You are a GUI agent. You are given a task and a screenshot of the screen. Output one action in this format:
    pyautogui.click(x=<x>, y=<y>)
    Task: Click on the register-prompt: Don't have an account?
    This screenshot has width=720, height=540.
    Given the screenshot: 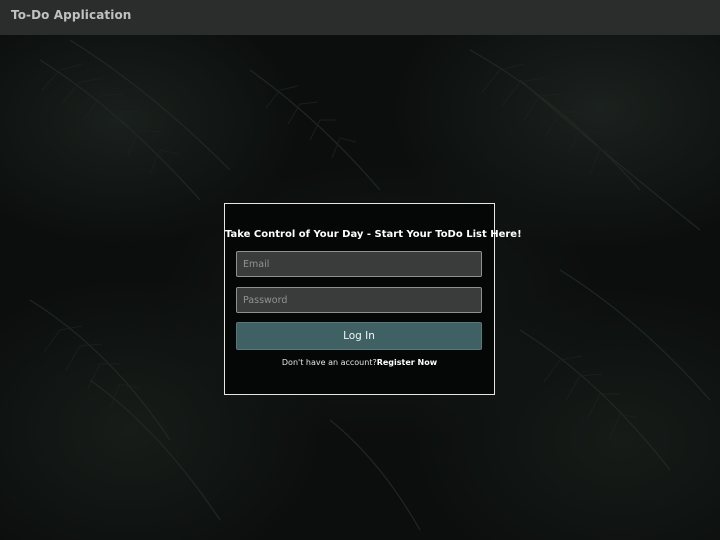 What is the action you would take?
    pyautogui.click(x=329, y=362)
    